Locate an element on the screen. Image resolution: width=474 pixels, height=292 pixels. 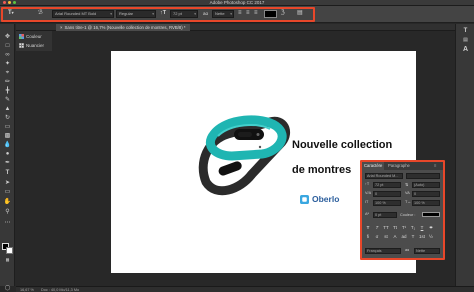
stylistic-alternates-button: ad is located at coordinates (404, 237).